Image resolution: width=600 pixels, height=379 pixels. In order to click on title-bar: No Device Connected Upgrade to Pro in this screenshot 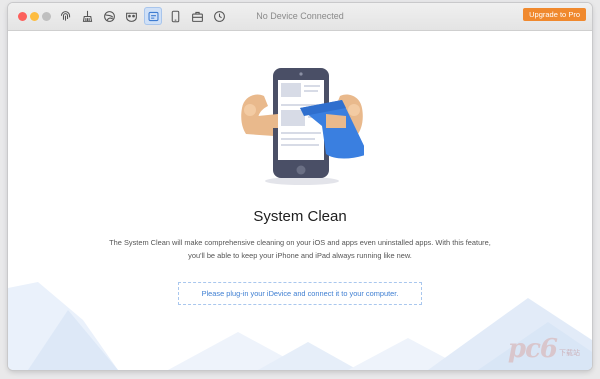, I will do `click(300, 17)`.